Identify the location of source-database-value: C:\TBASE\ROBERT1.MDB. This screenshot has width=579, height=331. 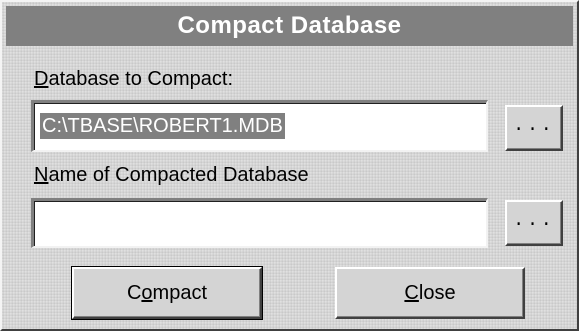
(162, 126).